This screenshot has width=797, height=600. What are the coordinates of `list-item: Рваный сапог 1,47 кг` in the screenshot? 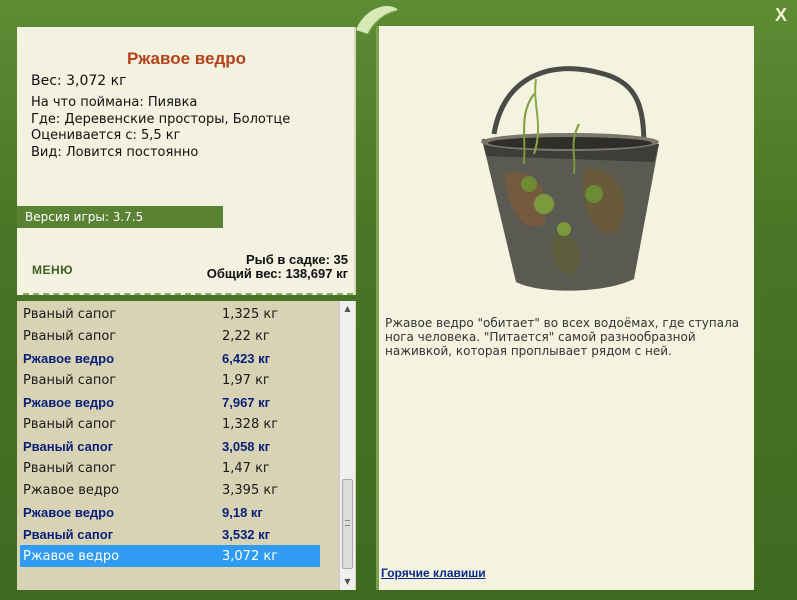 It's located at (170, 468).